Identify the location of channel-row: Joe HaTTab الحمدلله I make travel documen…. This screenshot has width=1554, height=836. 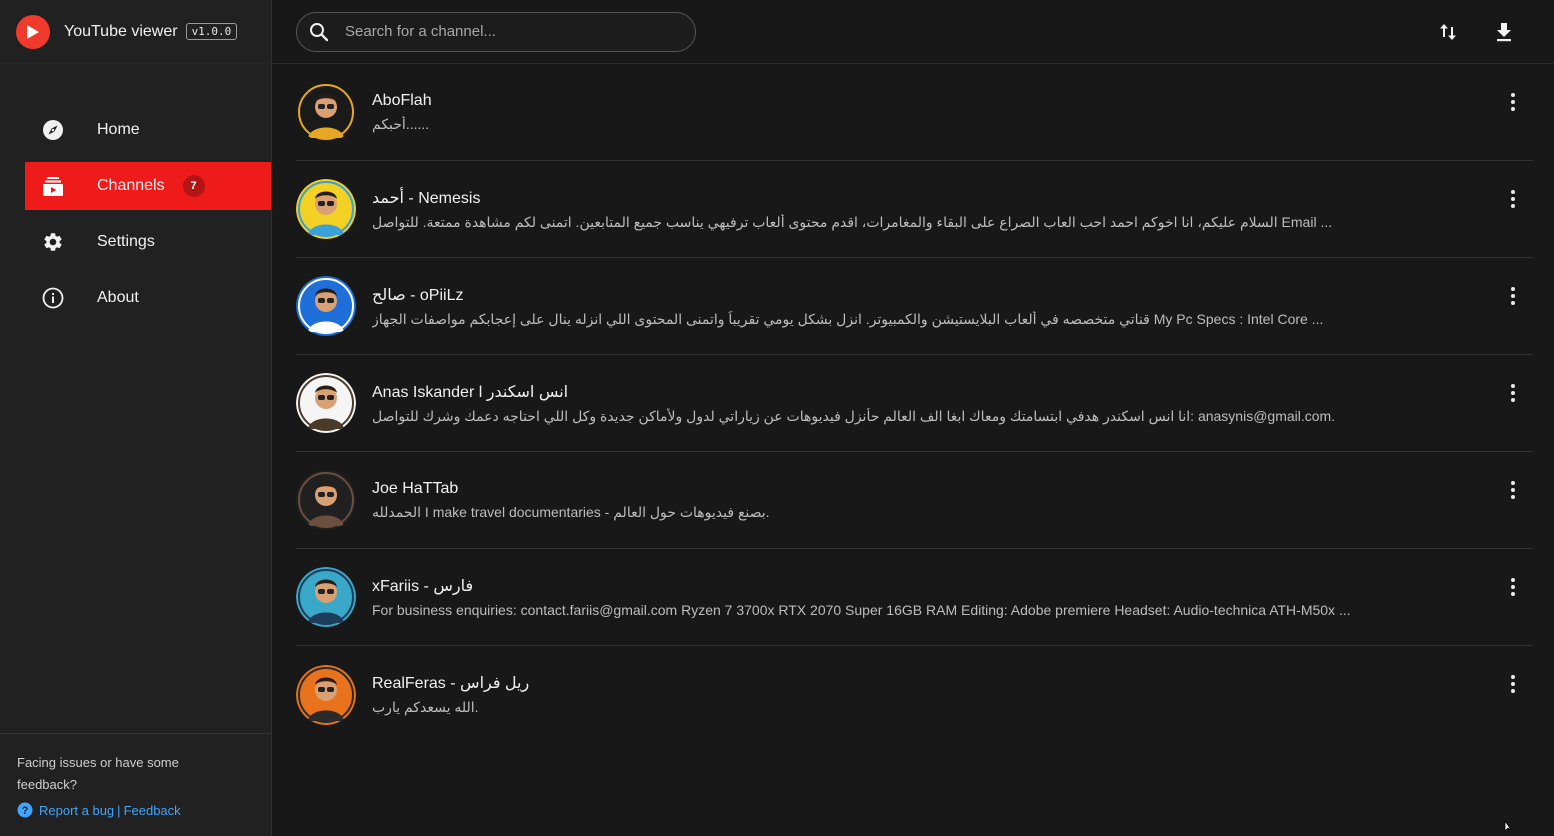
(914, 500).